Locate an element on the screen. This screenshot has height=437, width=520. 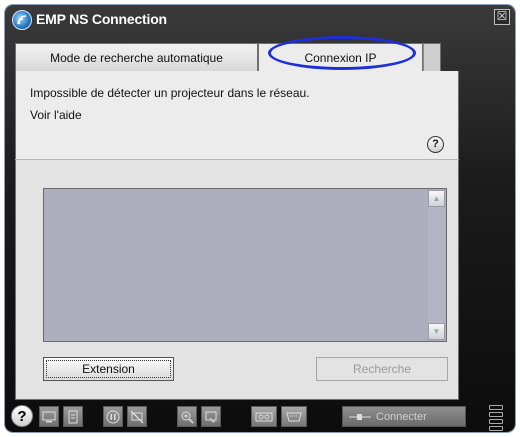
computer-input-icon is located at coordinates (294, 416).